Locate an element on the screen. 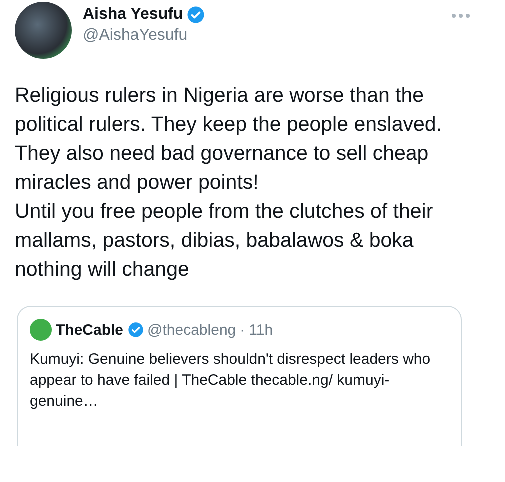  quote-author-name: TheCable is located at coordinates (90, 330).